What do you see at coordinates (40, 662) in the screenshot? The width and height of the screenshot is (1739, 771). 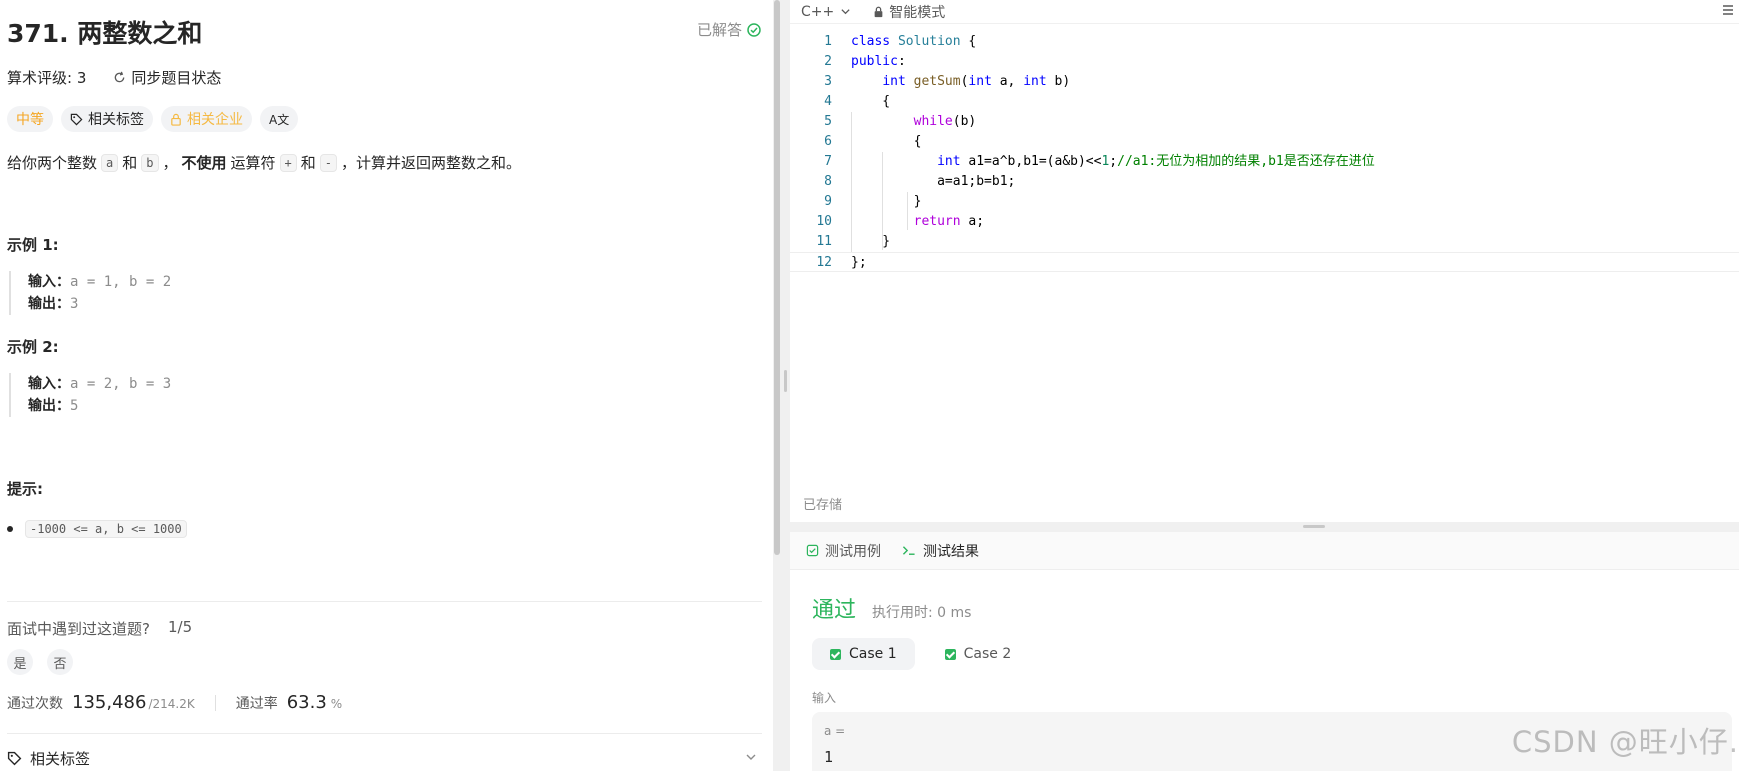 I see `interview-answer: 是 否` at bounding box center [40, 662].